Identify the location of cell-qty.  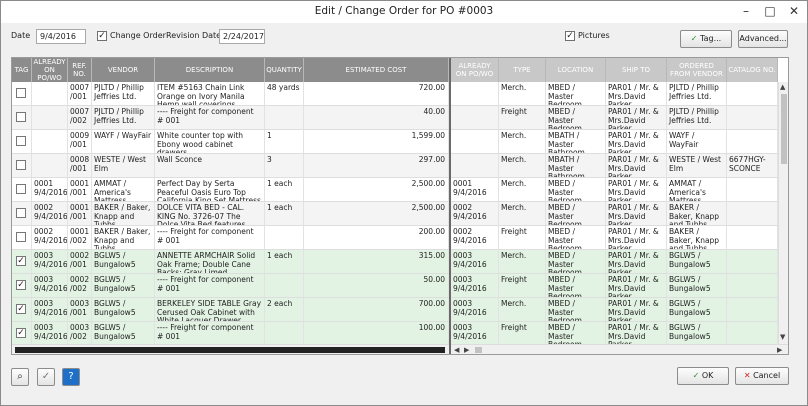
(284, 286).